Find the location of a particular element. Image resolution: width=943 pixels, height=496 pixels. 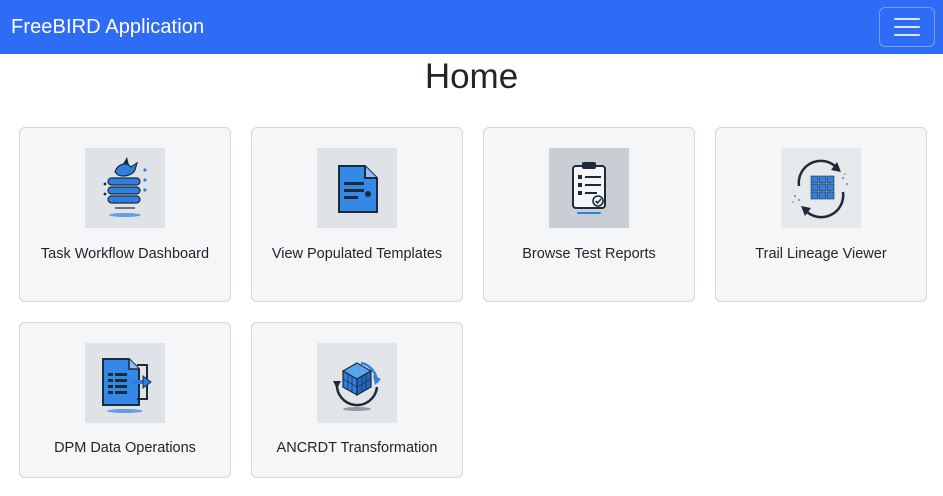

hamburger-icon is located at coordinates (907, 19).